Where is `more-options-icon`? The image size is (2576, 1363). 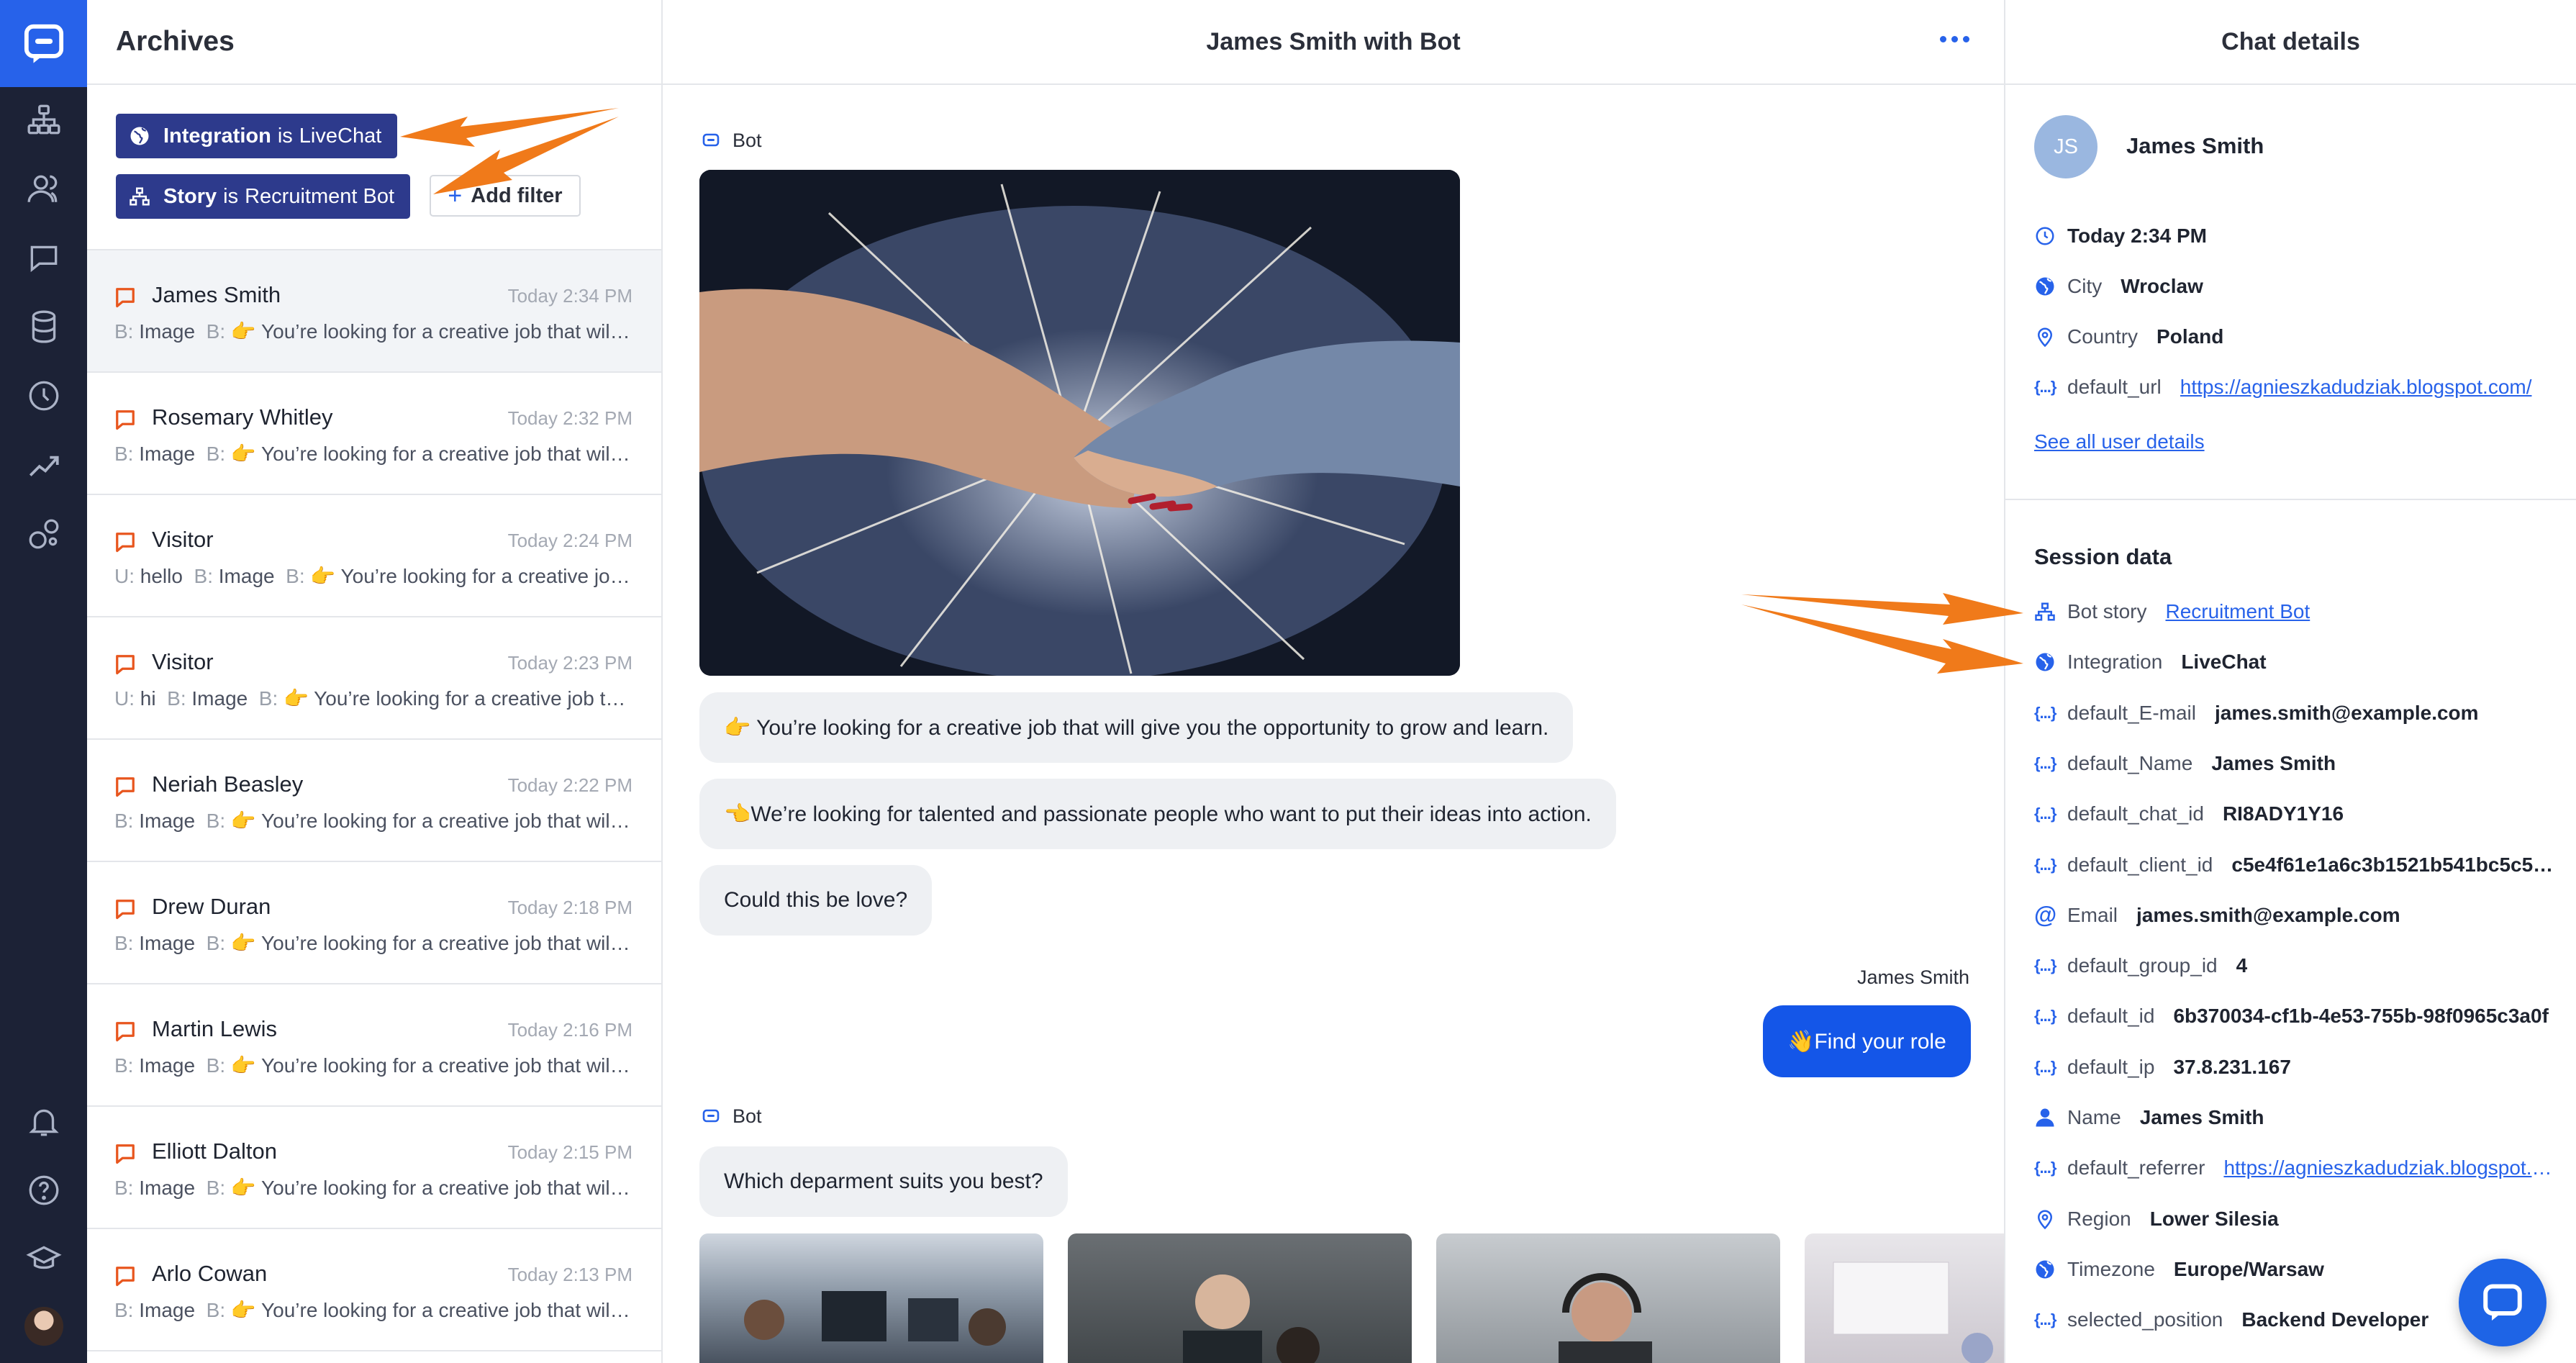
more-options-icon is located at coordinates (1954, 39).